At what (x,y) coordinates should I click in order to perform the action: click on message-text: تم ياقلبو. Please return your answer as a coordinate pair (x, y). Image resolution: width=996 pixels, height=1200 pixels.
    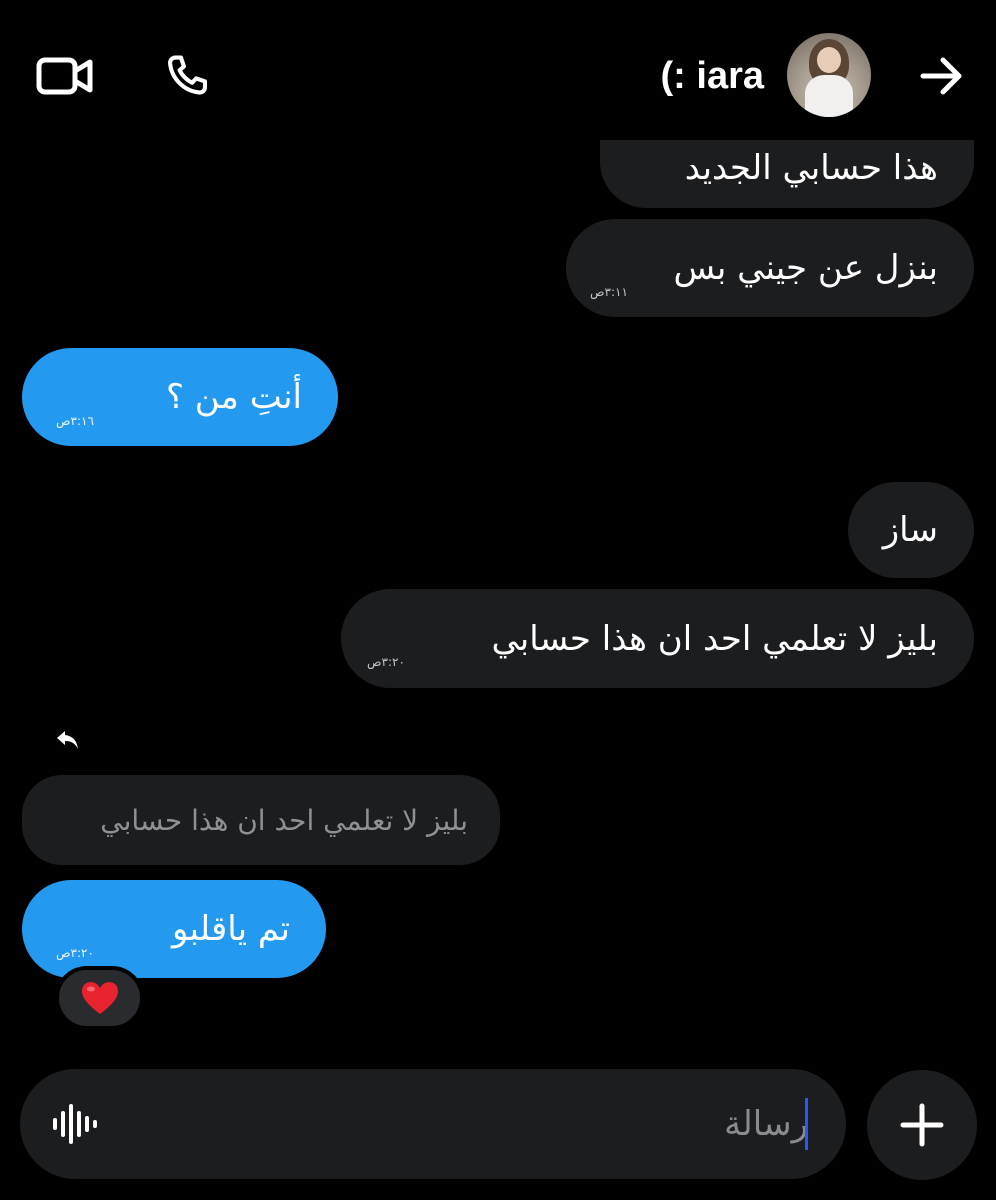
    Looking at the image, I should click on (230, 929).